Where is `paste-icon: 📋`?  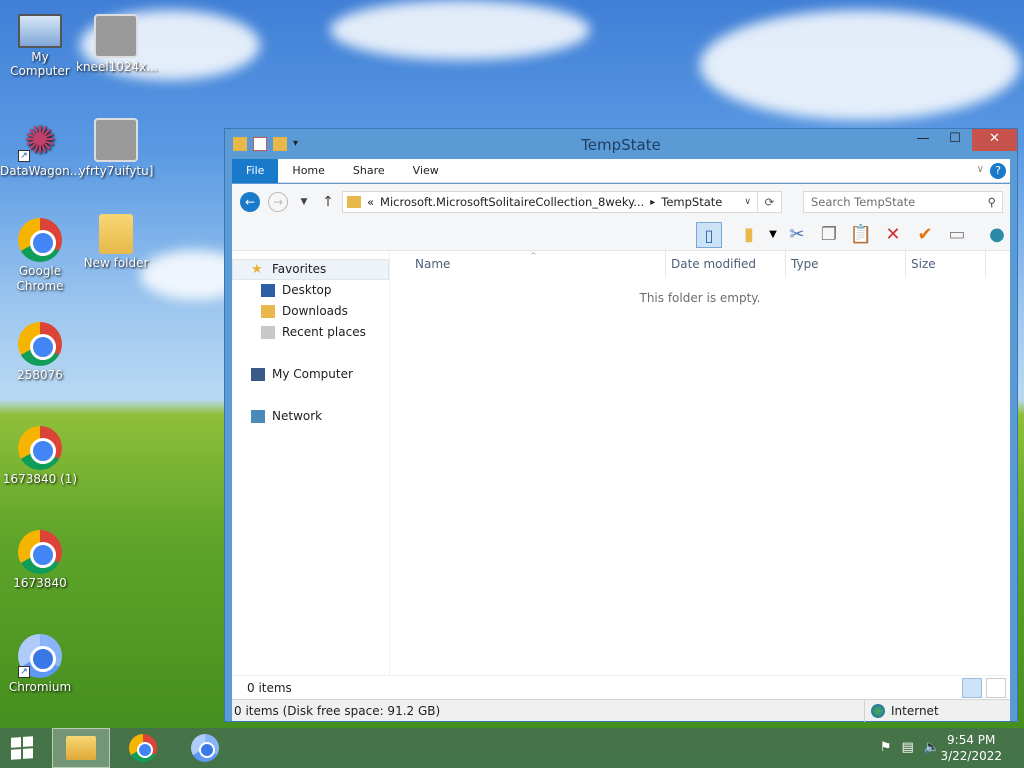 paste-icon: 📋 is located at coordinates (861, 235).